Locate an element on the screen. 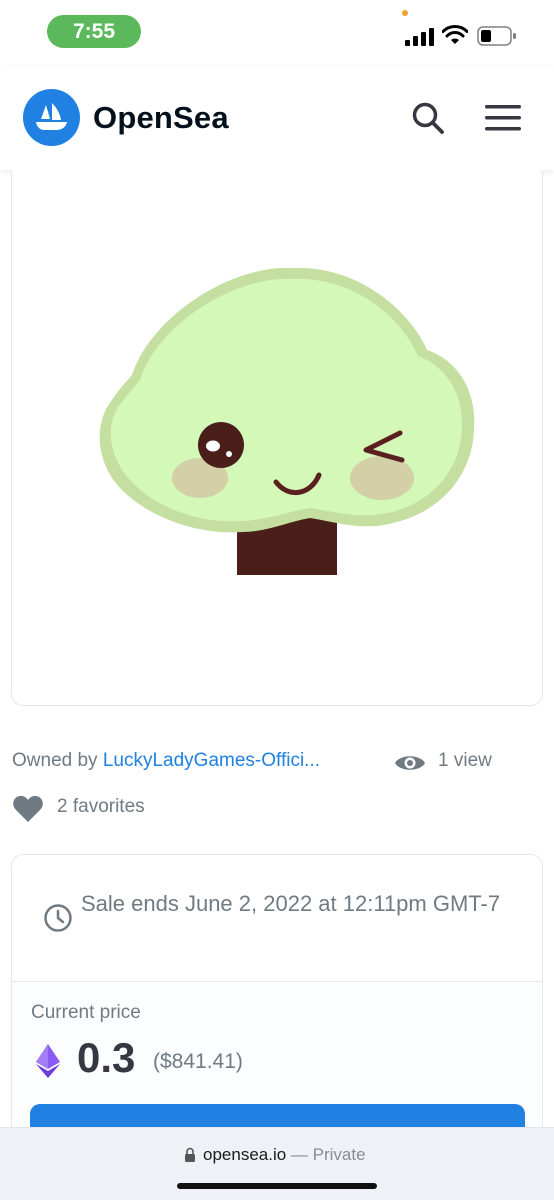 The image size is (554, 1200). privacy-indicator-dot is located at coordinates (405, 13).